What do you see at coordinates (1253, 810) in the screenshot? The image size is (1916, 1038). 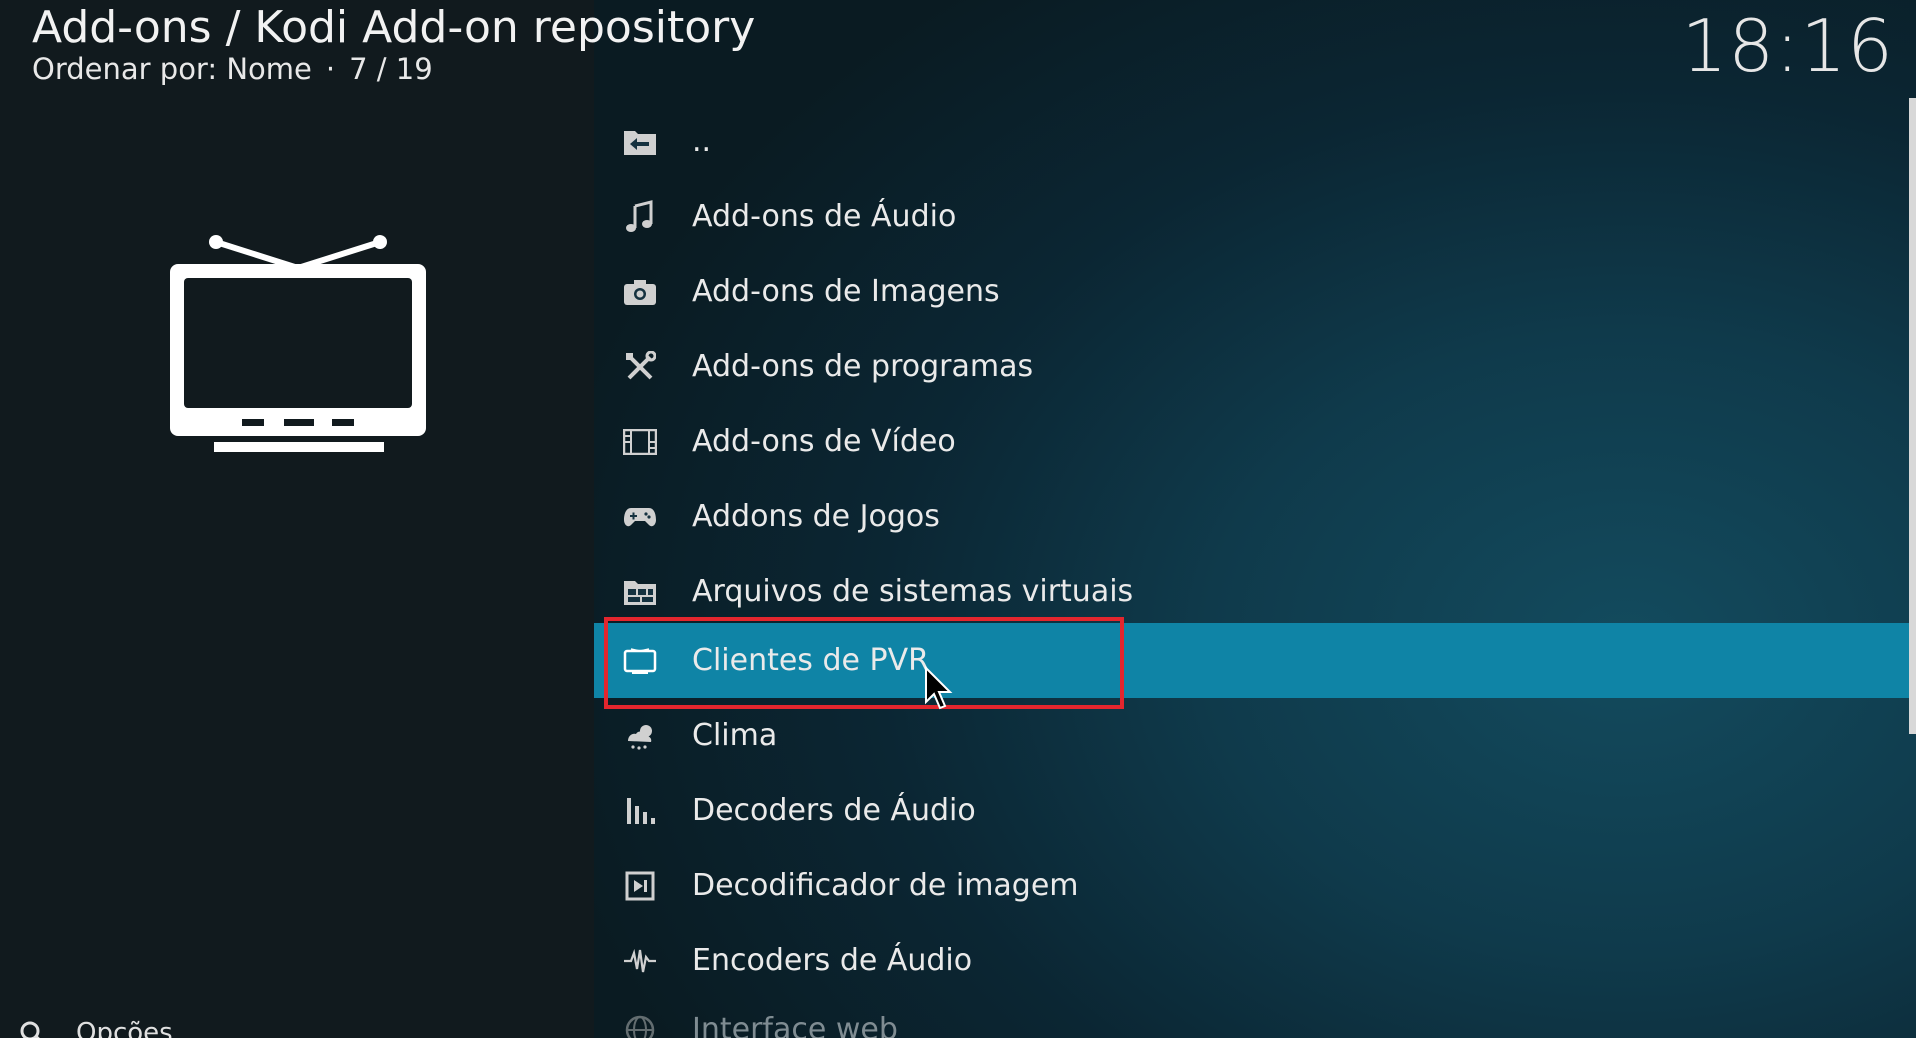 I see `list-item-audio-decoders: Decoders de Áudio` at bounding box center [1253, 810].